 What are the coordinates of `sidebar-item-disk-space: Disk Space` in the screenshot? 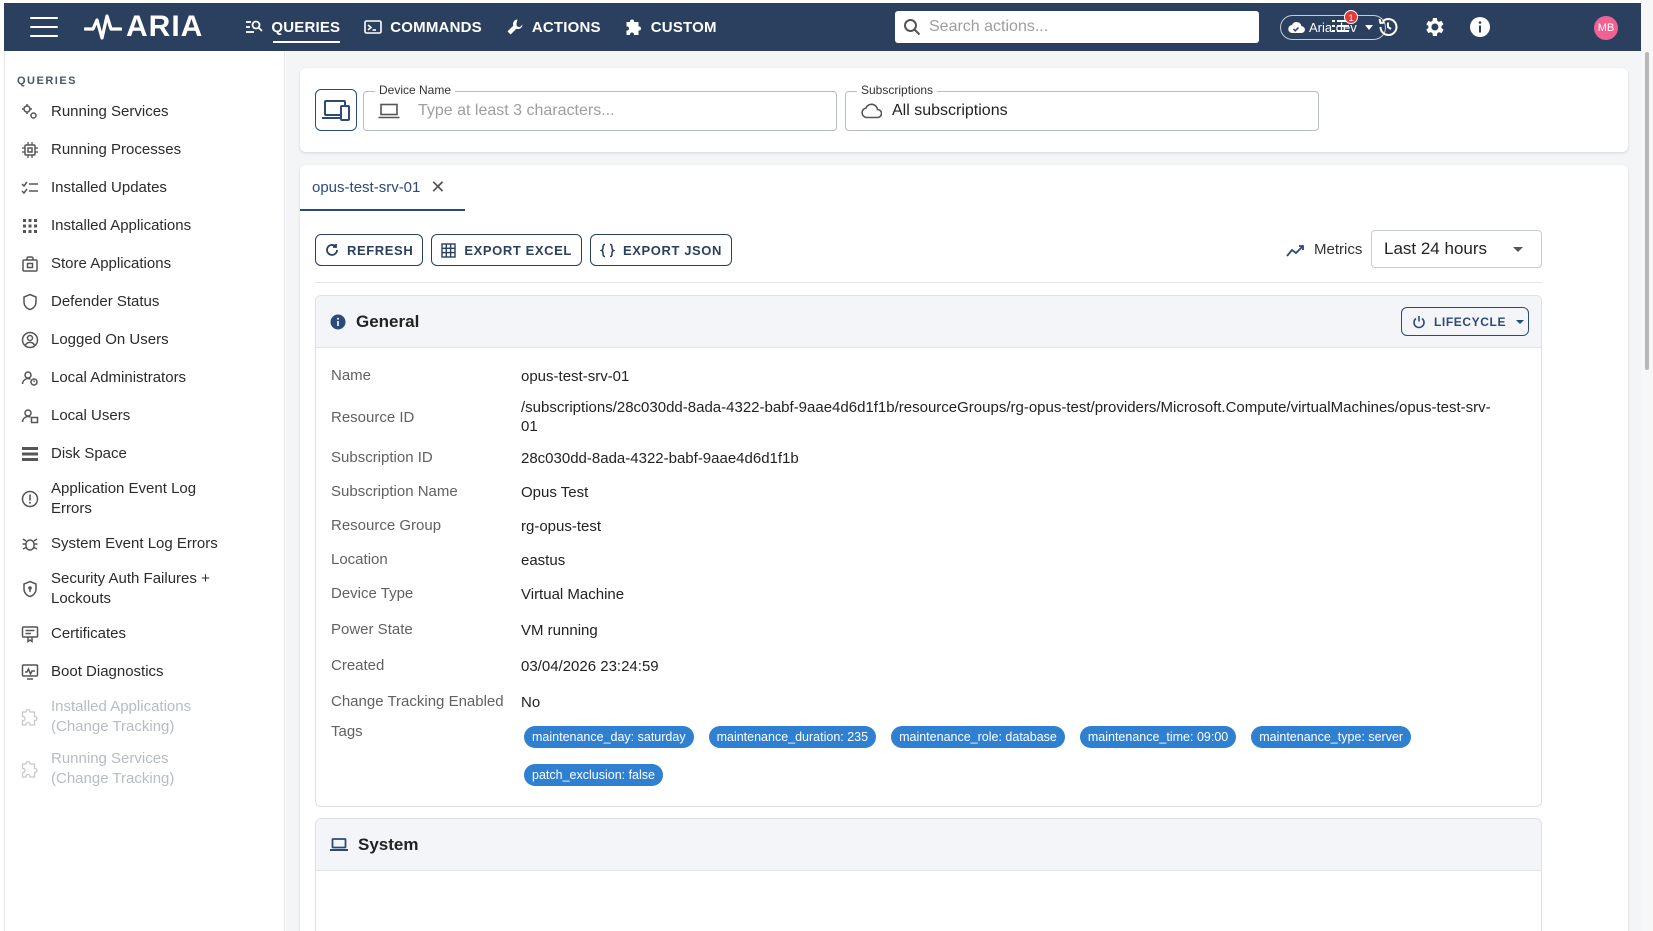 It's located at (145, 454).